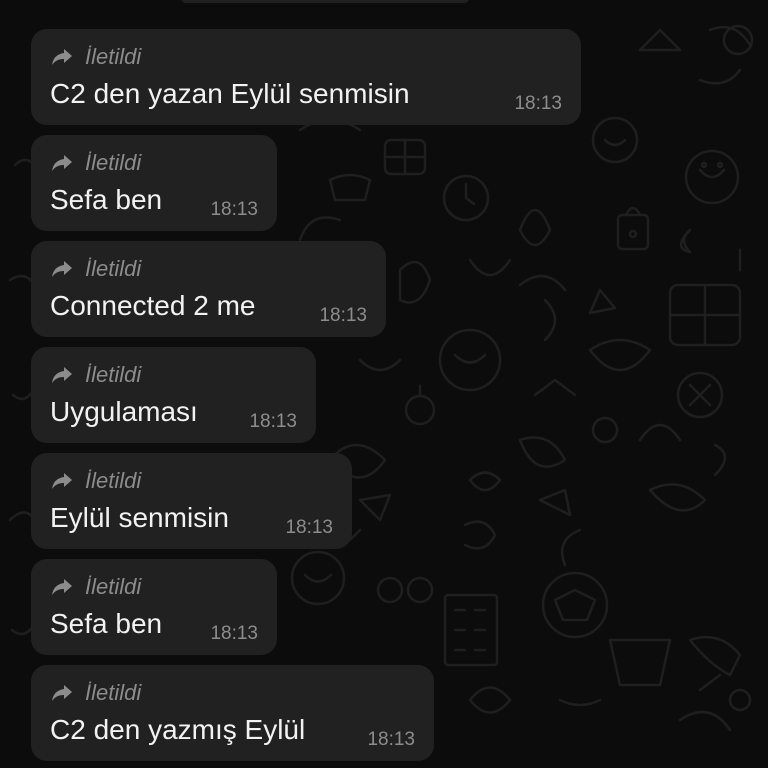  Describe the element at coordinates (230, 93) in the screenshot. I see `message-text: C2 den yazan Eylül senmisin` at that location.